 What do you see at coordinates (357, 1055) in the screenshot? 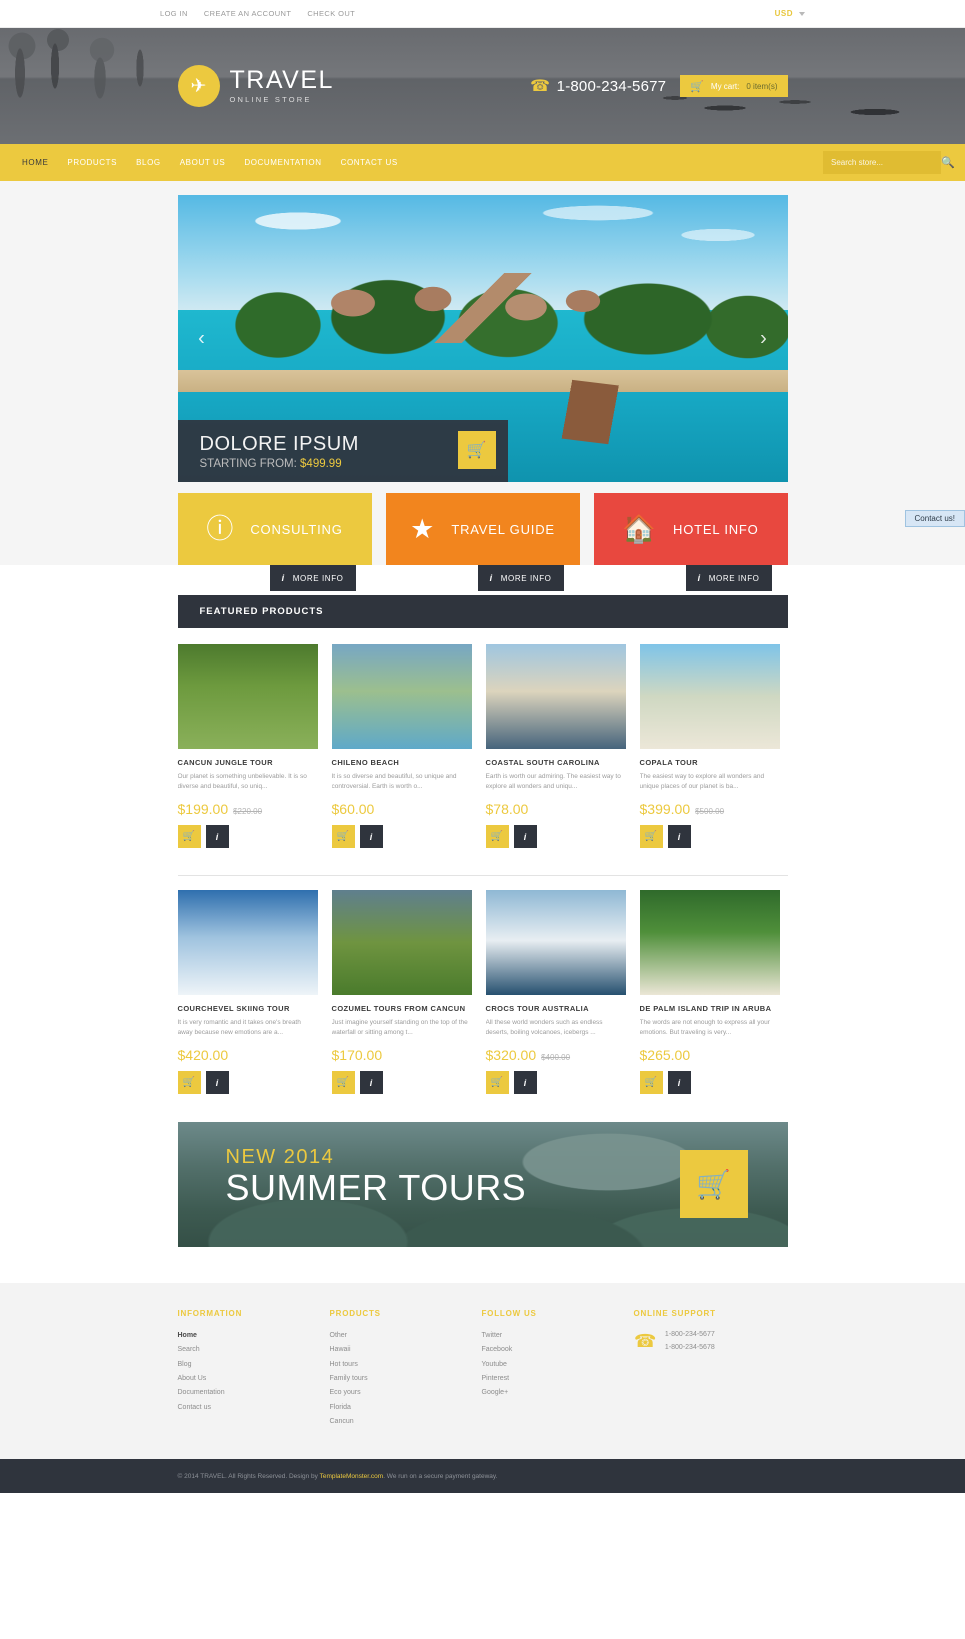
I see `product-price: $170.00` at bounding box center [357, 1055].